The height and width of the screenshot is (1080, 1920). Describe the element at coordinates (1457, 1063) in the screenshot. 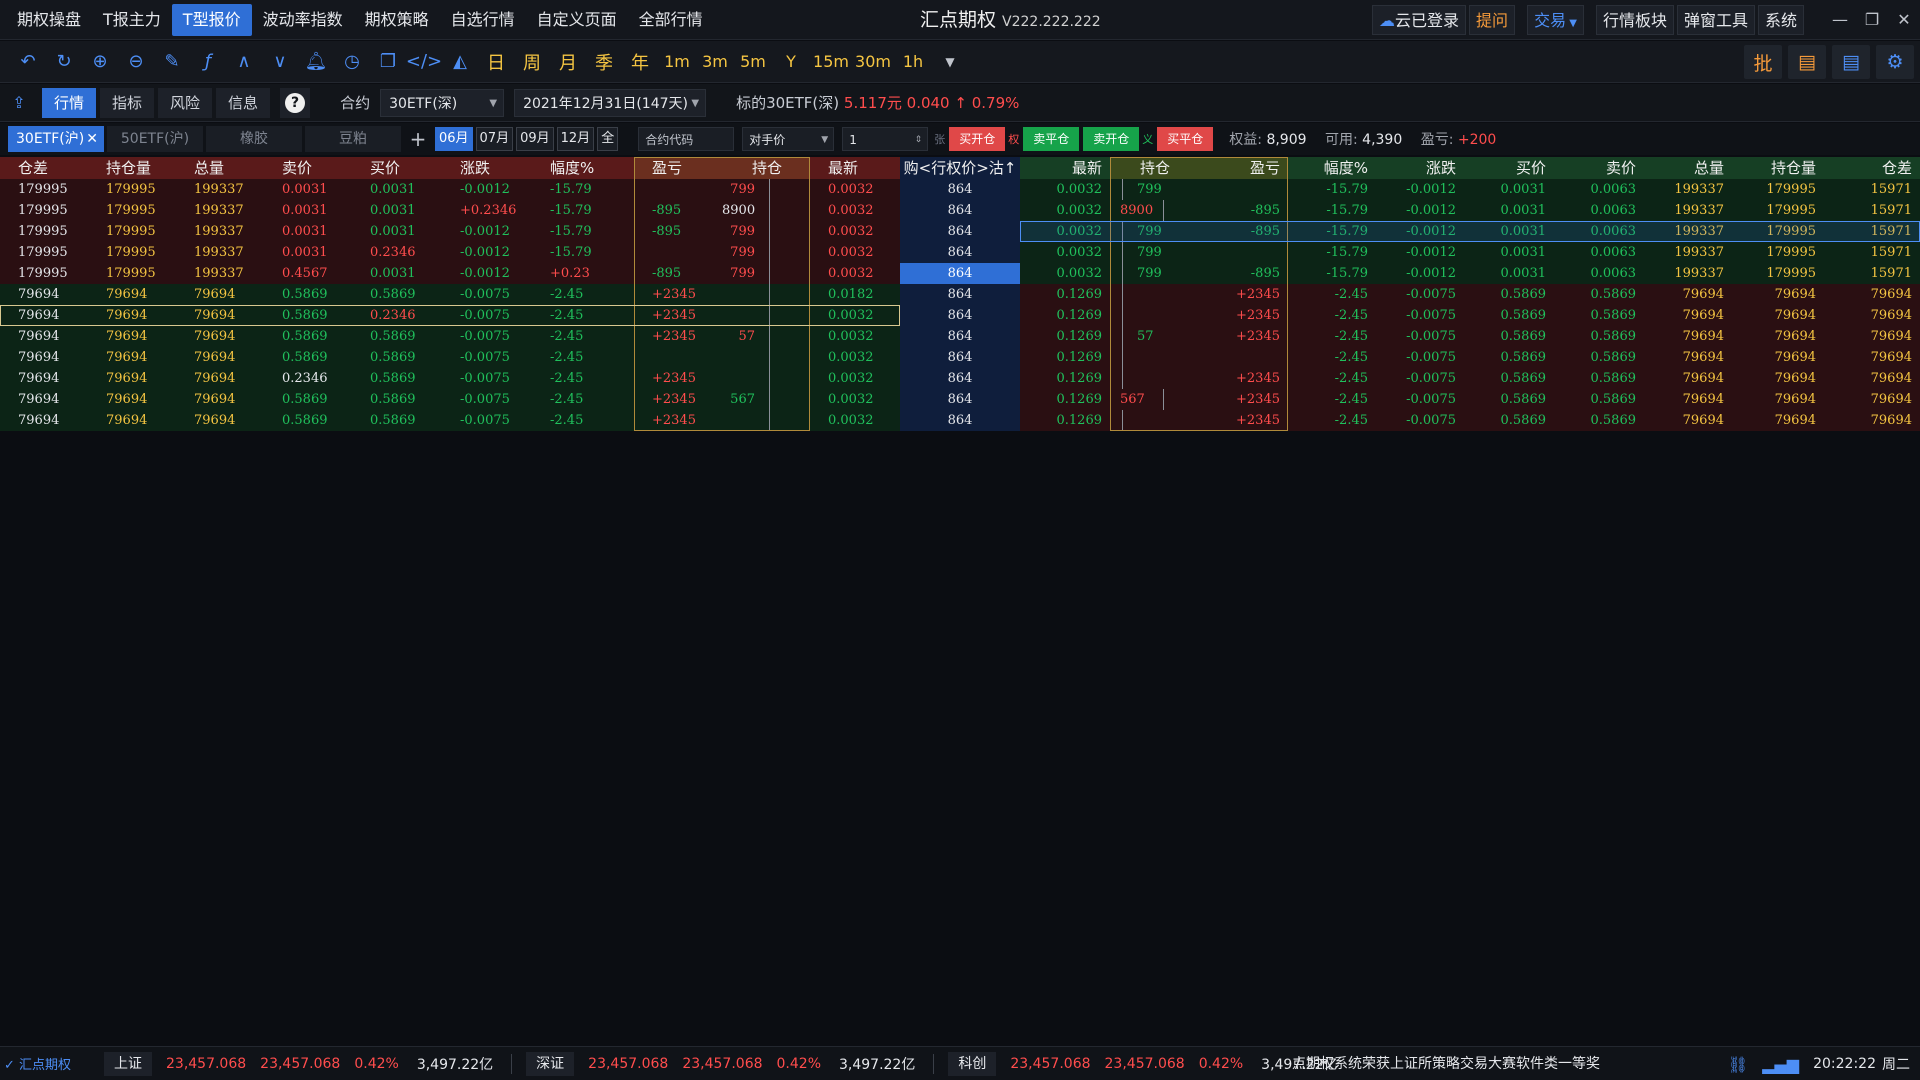

I see `news-ticker: 点期权系统荣获上证所策略交易大赛软件类一等奖` at that location.